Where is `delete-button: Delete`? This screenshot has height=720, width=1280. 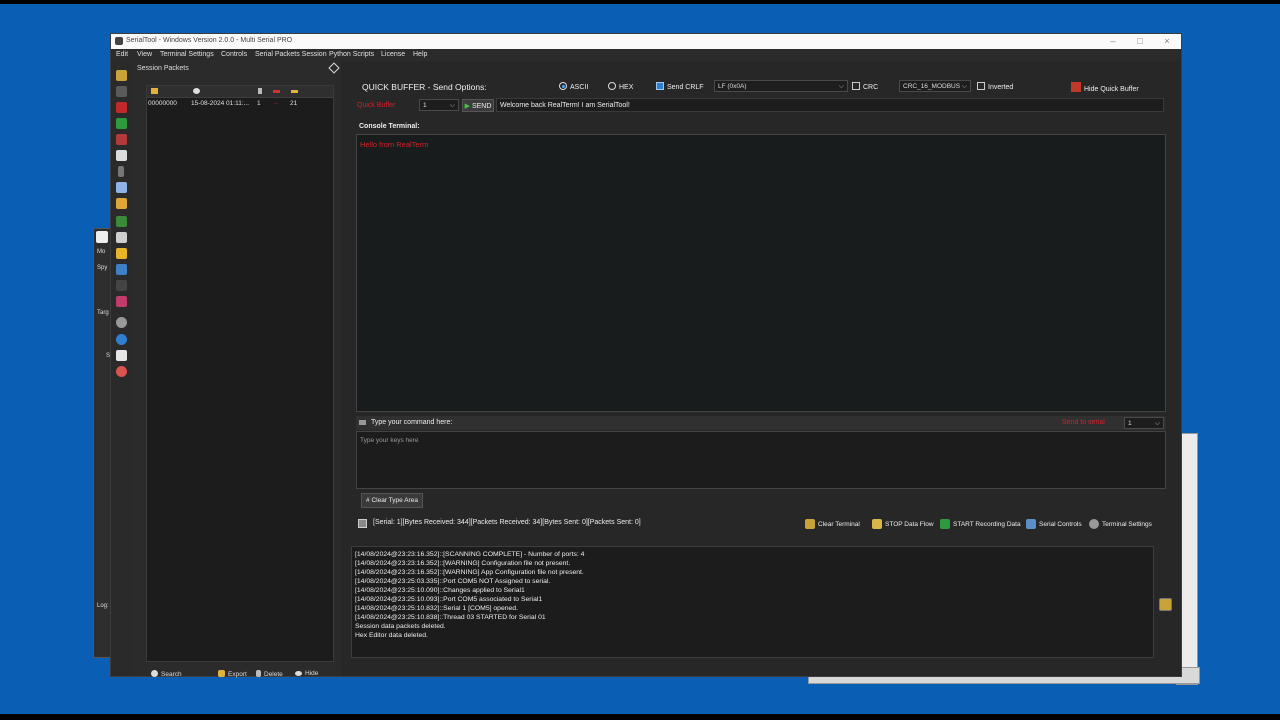
delete-button: Delete is located at coordinates (269, 674).